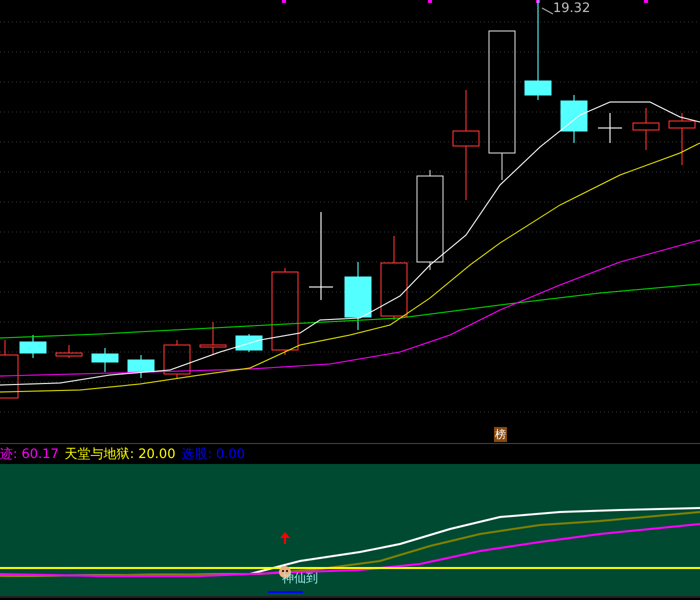 Image resolution: width=700 pixels, height=600 pixels. What do you see at coordinates (285, 538) in the screenshot?
I see `up-arrow-icon` at bounding box center [285, 538].